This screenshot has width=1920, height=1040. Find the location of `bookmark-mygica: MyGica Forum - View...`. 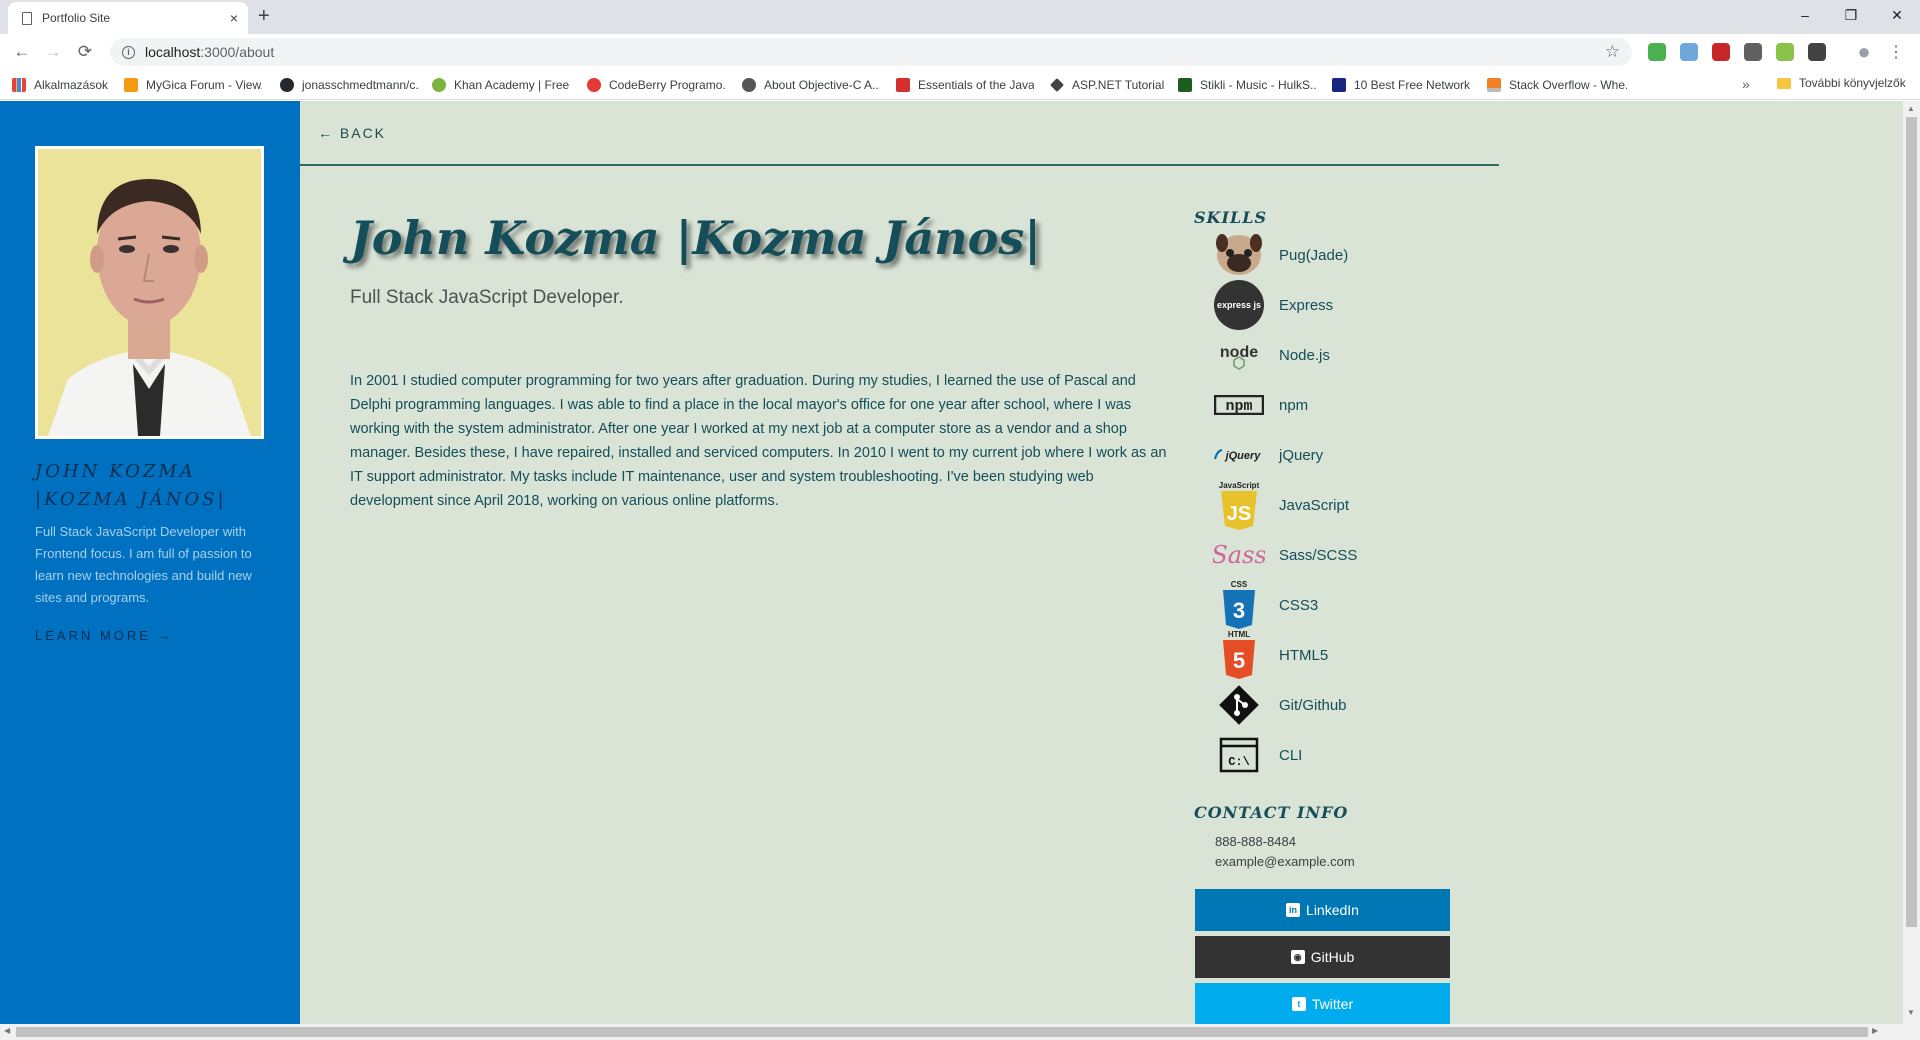

bookmark-mygica: MyGica Forum - View... is located at coordinates (193, 85).